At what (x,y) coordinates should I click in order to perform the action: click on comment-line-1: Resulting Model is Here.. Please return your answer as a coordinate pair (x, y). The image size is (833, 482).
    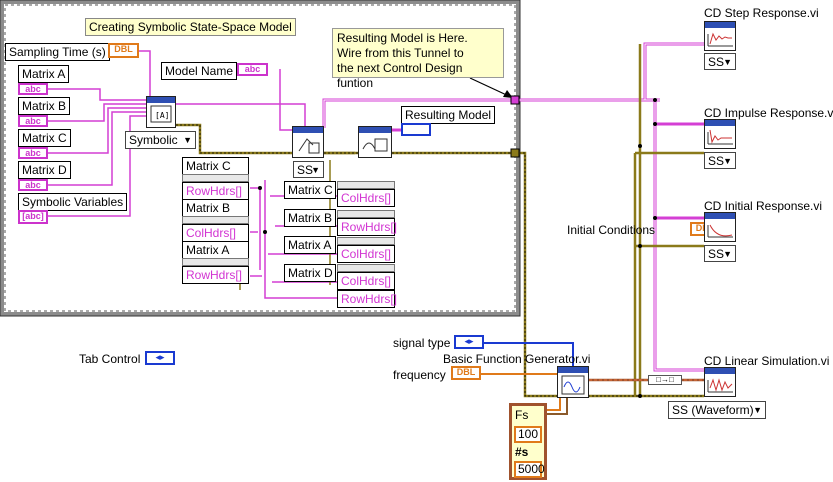
    Looking at the image, I should click on (402, 38).